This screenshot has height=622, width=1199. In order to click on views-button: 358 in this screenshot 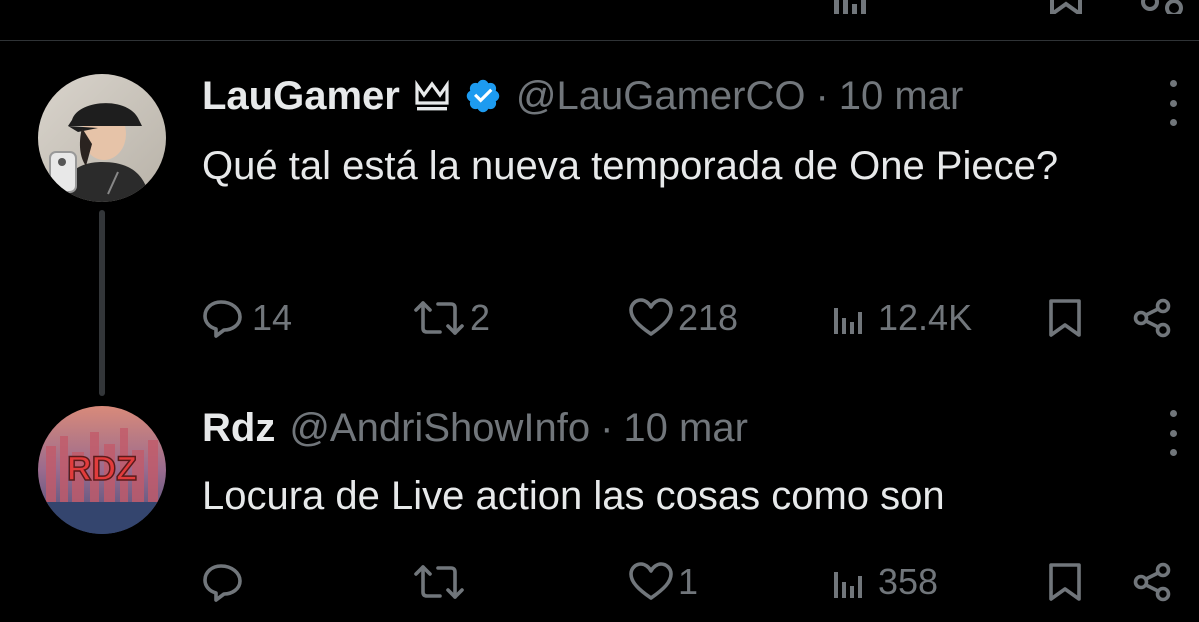, I will do `click(884, 582)`.